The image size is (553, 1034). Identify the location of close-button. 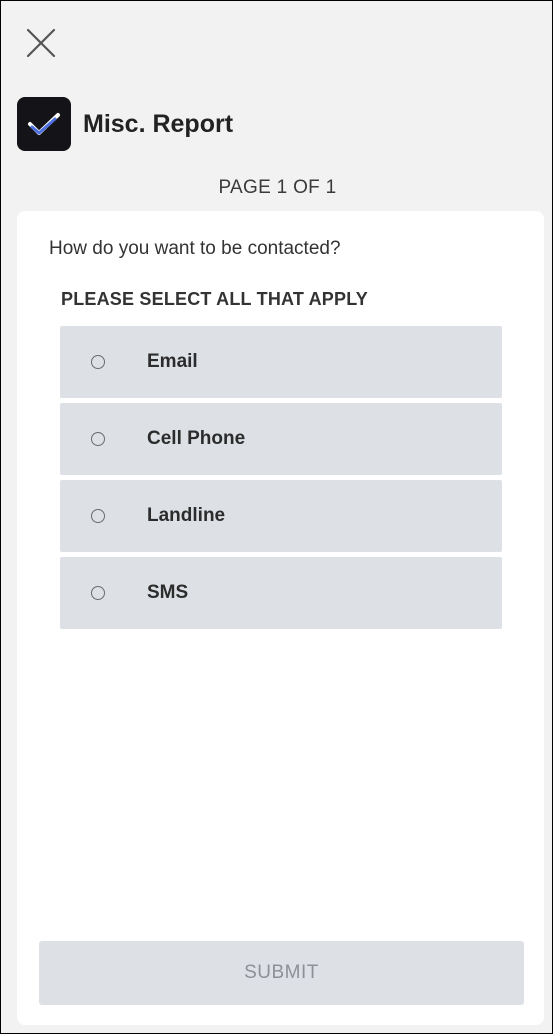
(41, 43).